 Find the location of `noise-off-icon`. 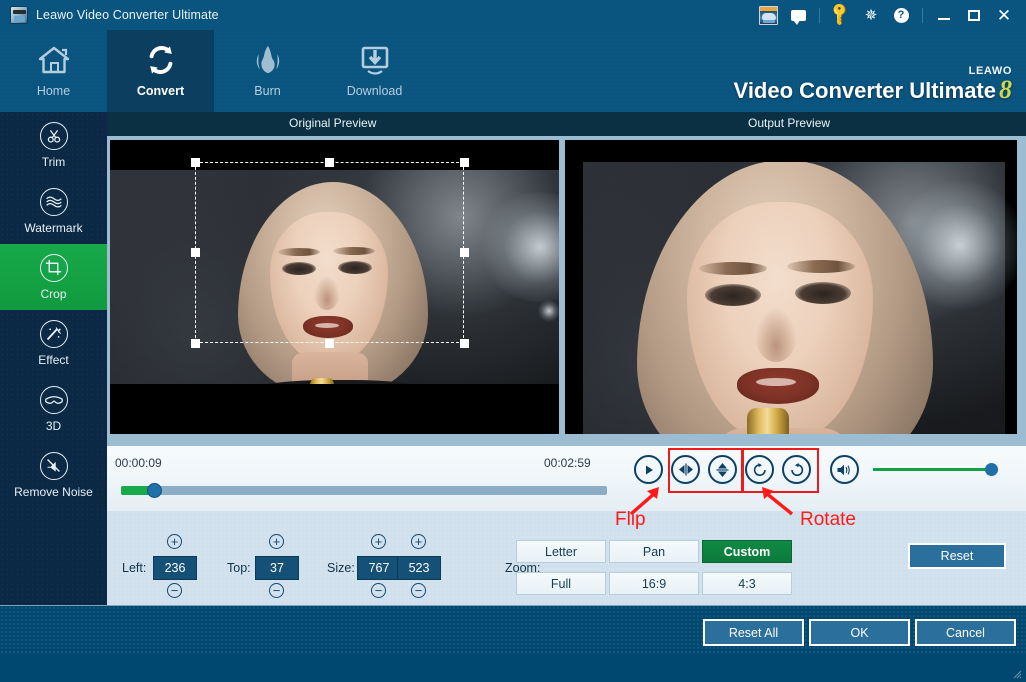

noise-off-icon is located at coordinates (53, 465).